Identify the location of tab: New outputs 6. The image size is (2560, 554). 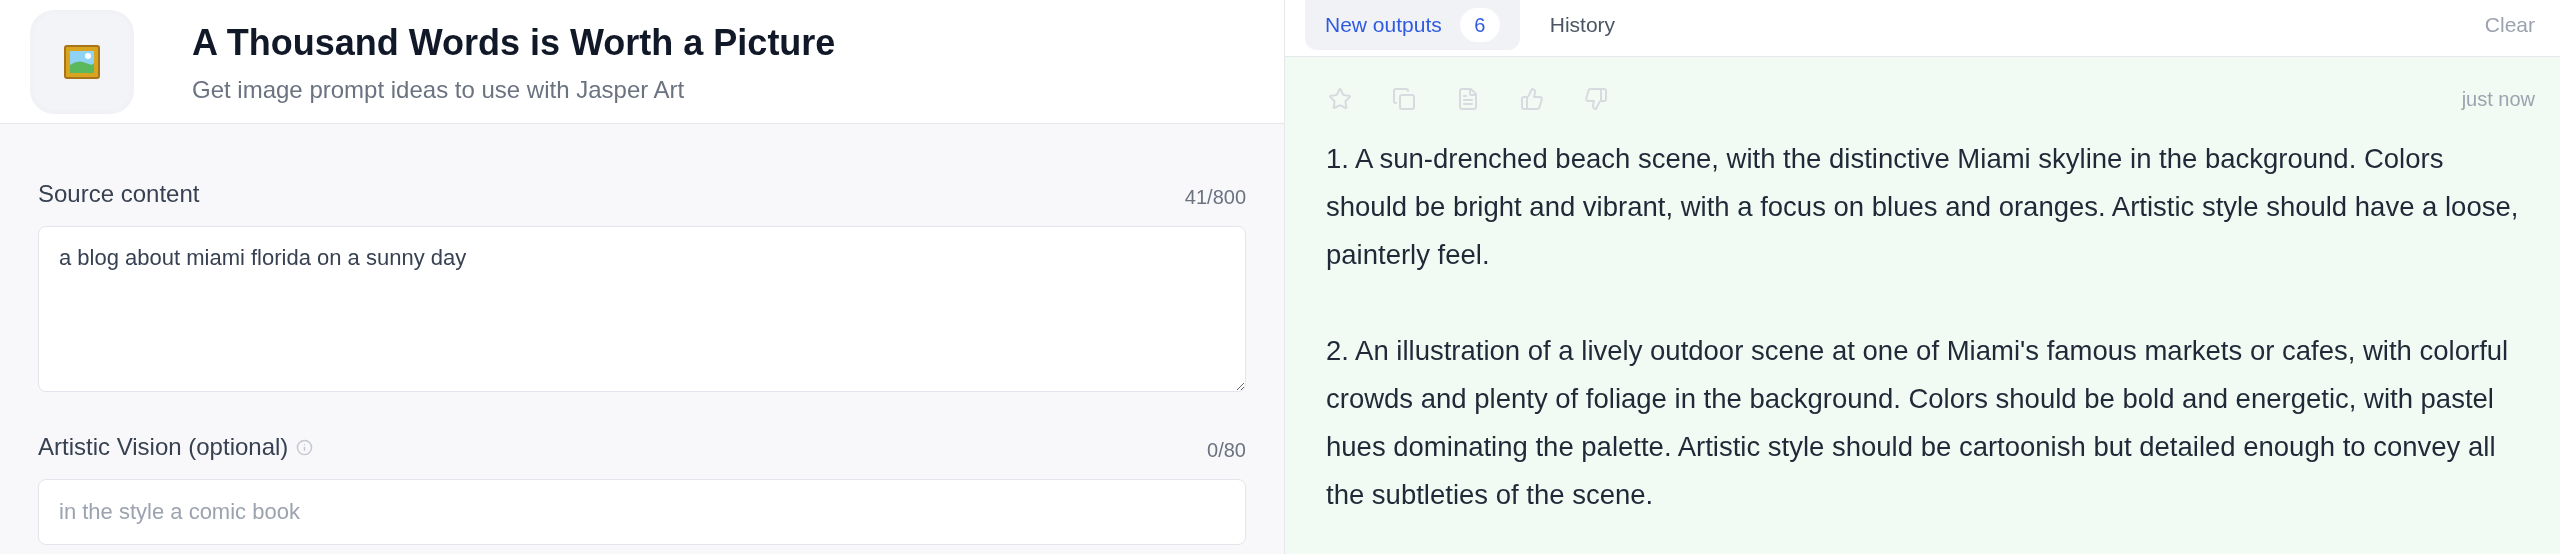
(1412, 25).